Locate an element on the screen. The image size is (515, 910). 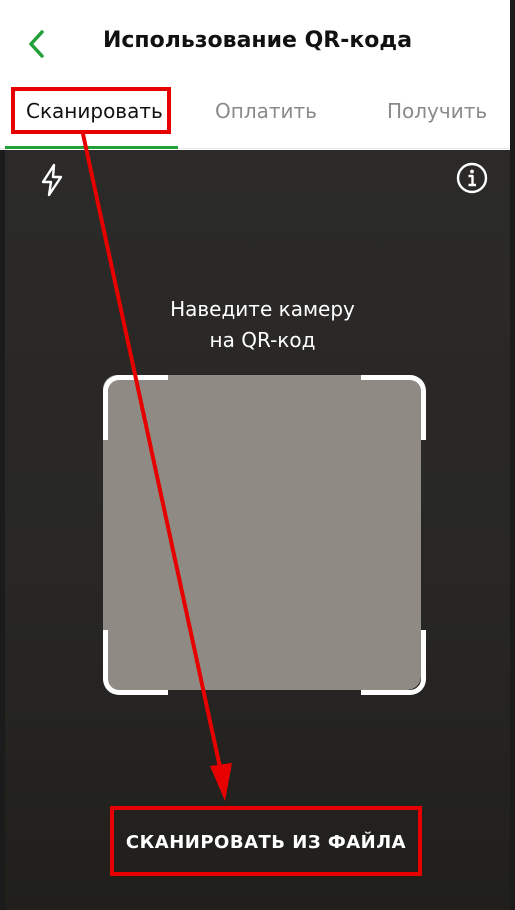
active-tab-indicator is located at coordinates (91, 147).